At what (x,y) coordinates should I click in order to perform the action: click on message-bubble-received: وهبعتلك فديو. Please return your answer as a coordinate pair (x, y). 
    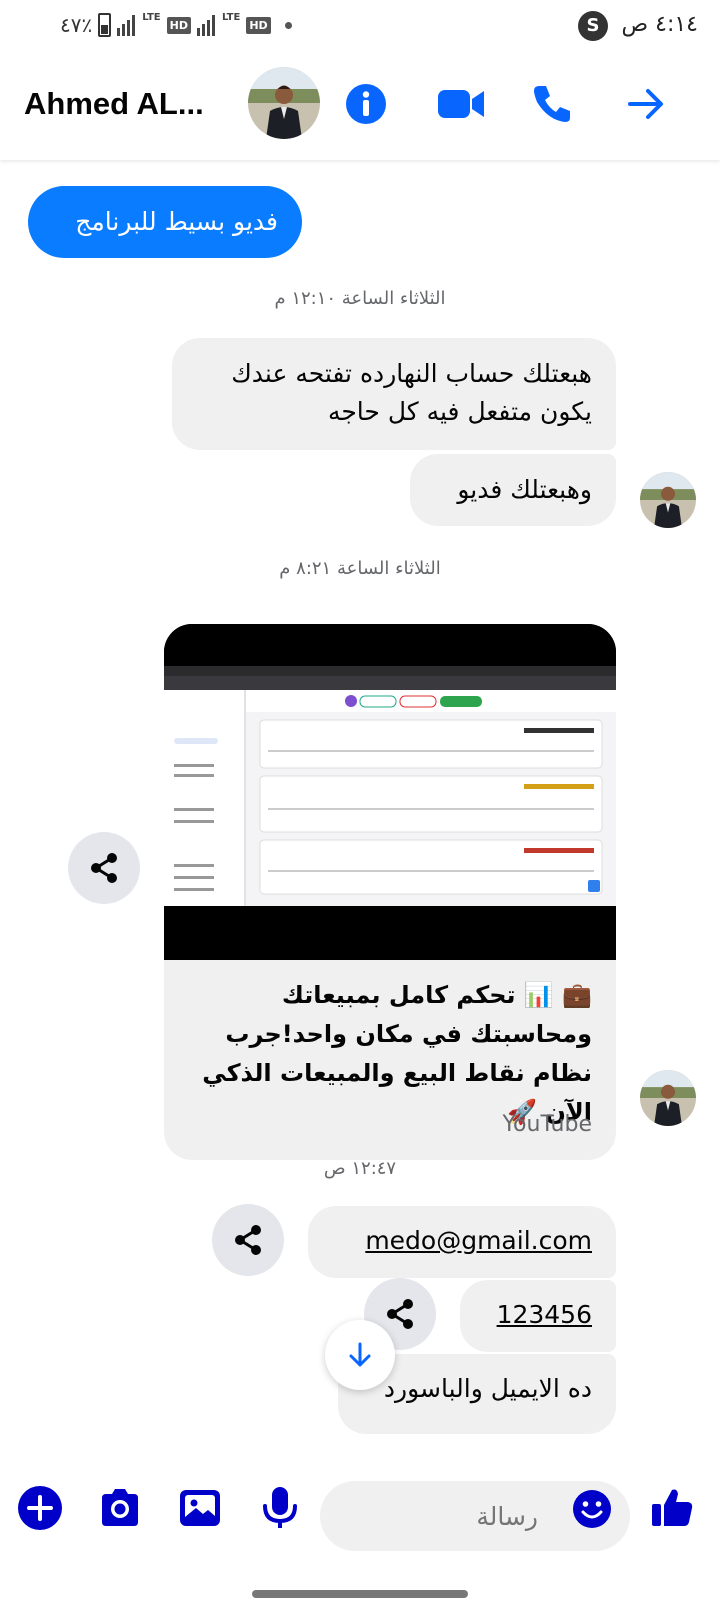
    Looking at the image, I should click on (513, 490).